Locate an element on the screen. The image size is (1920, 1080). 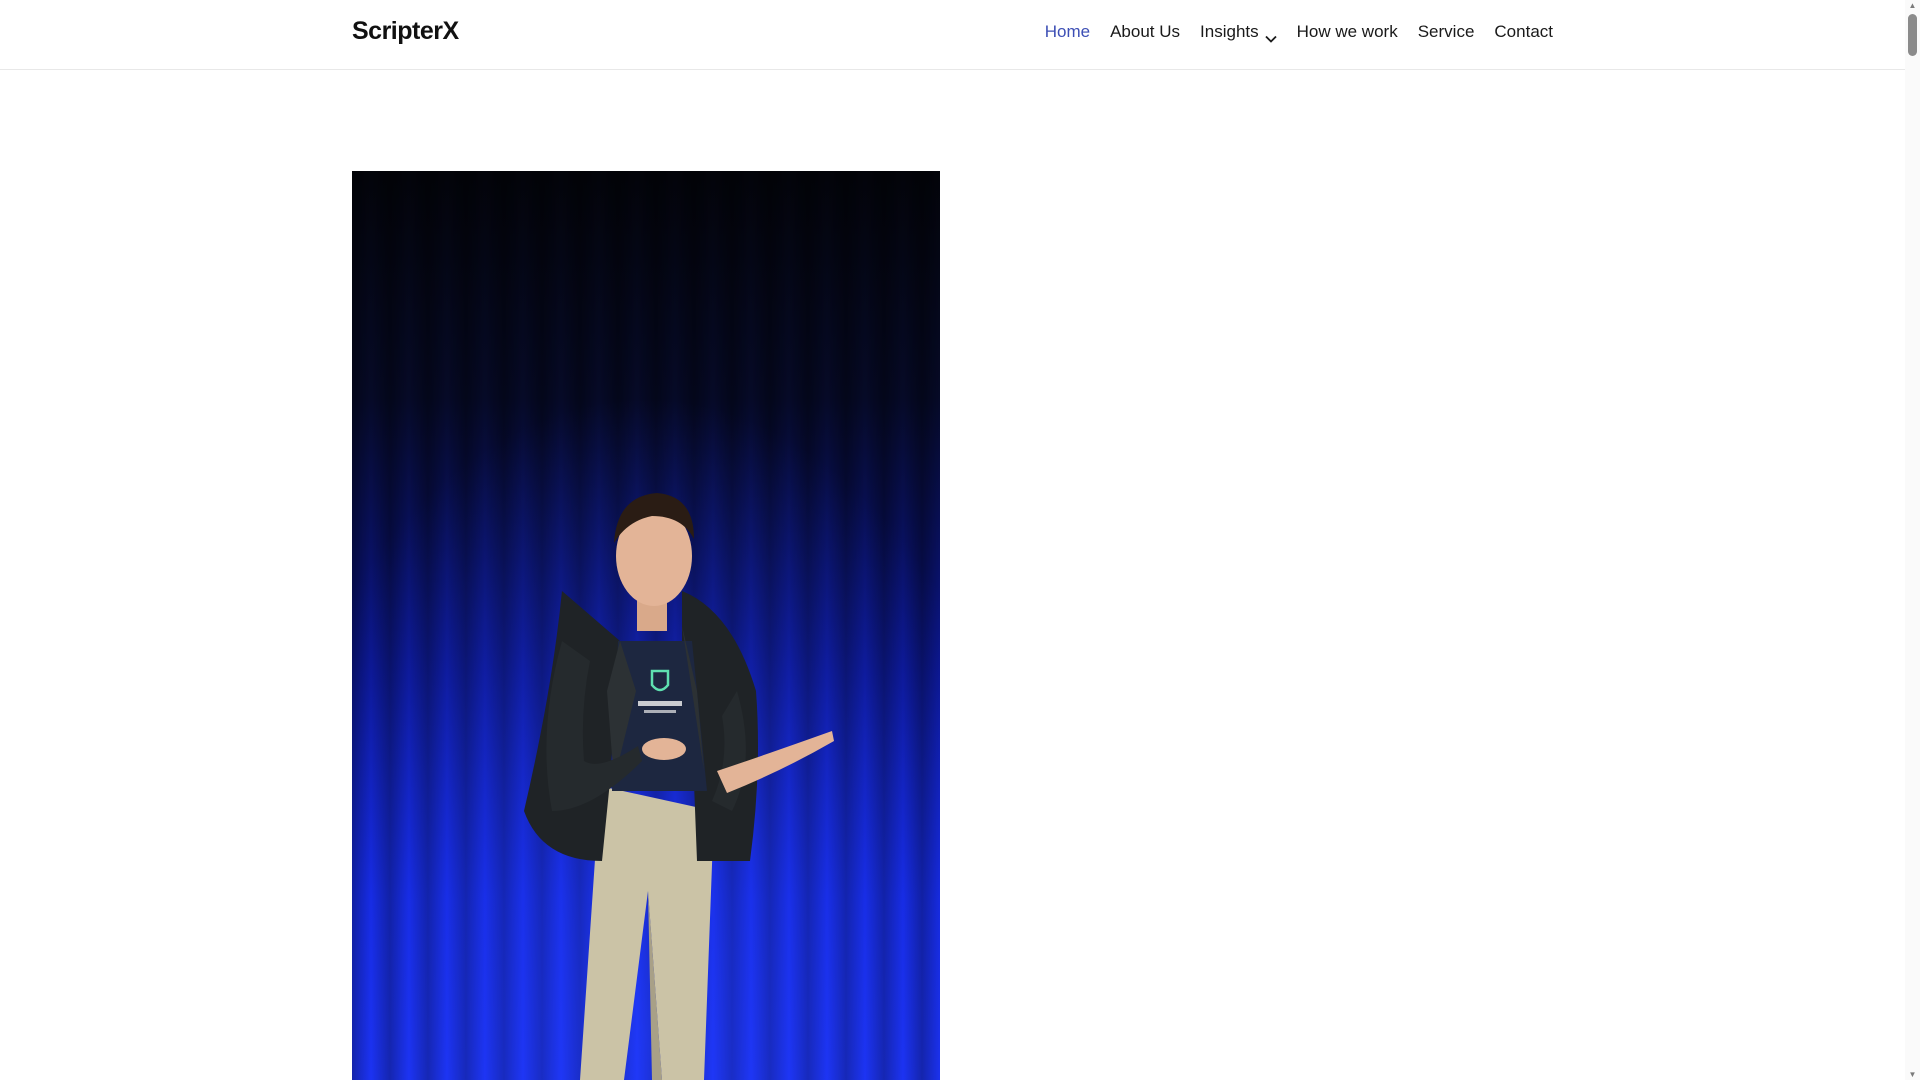
nav-item-about-us: About Us is located at coordinates (1145, 32).